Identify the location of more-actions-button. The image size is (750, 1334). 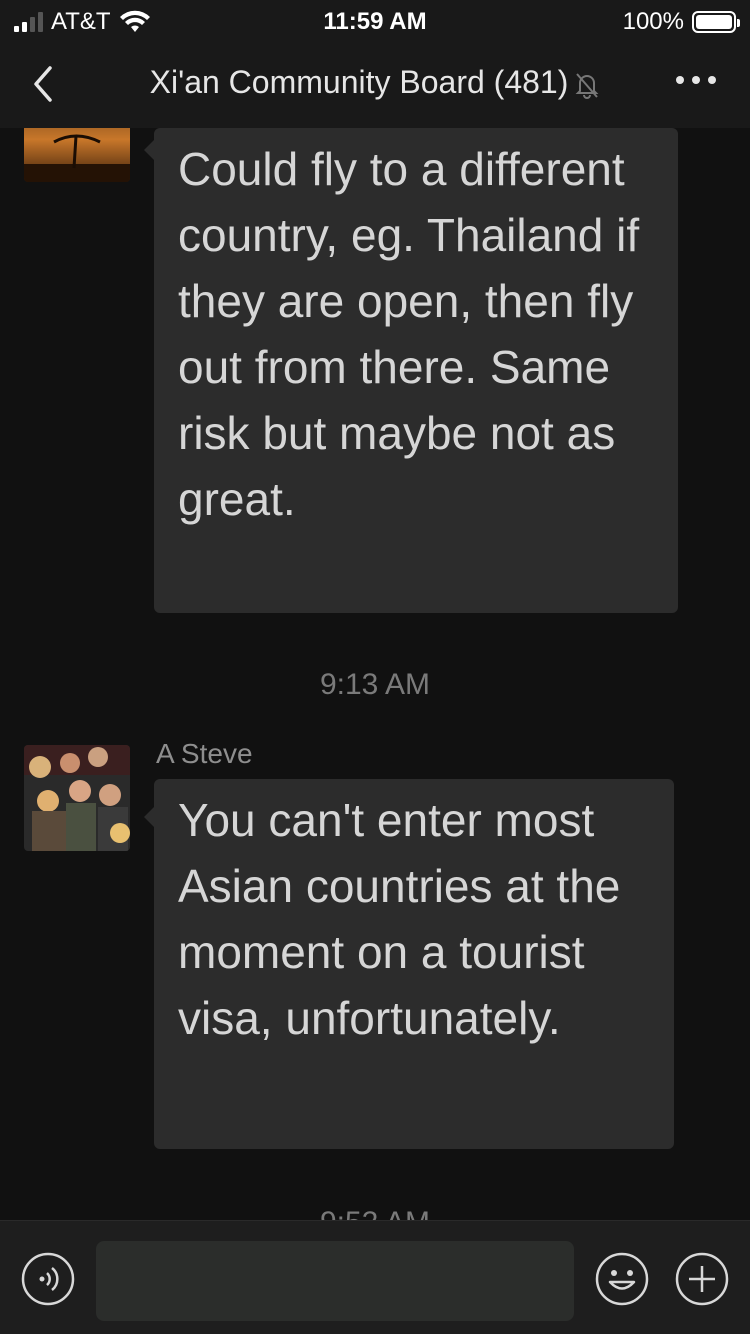
(702, 1279).